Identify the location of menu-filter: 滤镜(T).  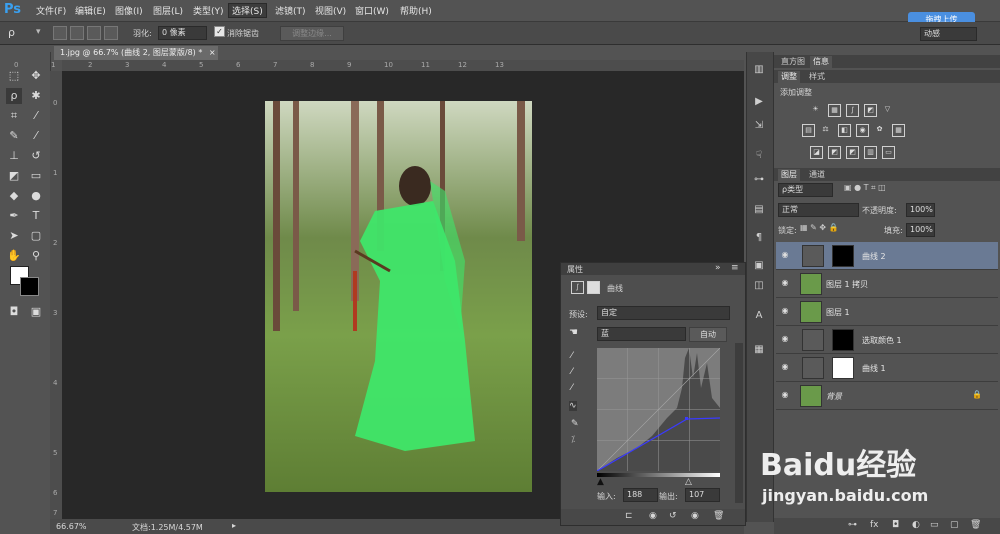
(290, 10).